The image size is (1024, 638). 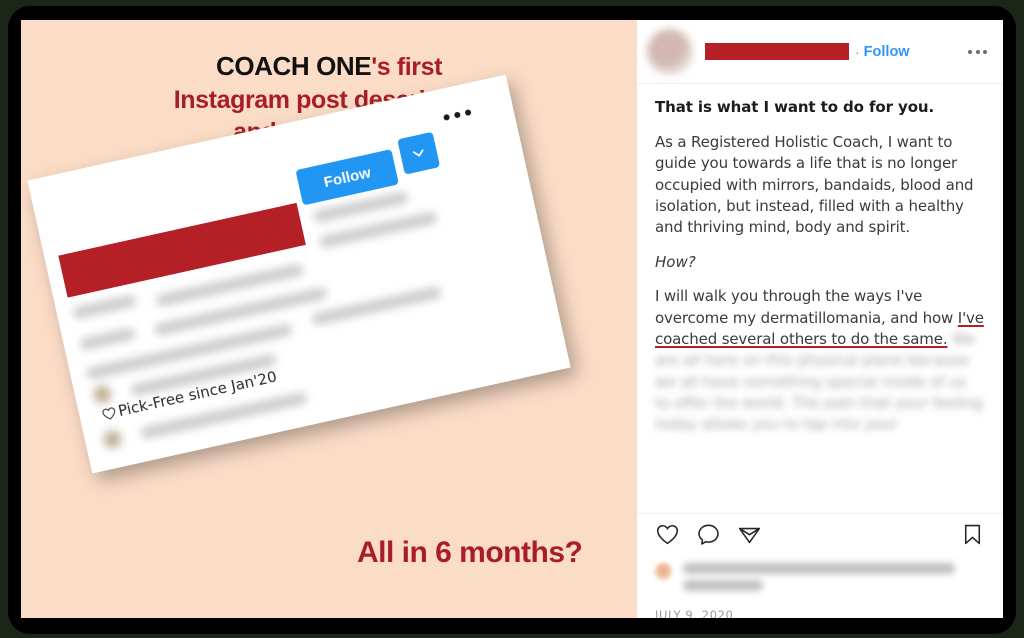 I want to click on headline-line-1: COACH ONE's first, so click(x=329, y=67).